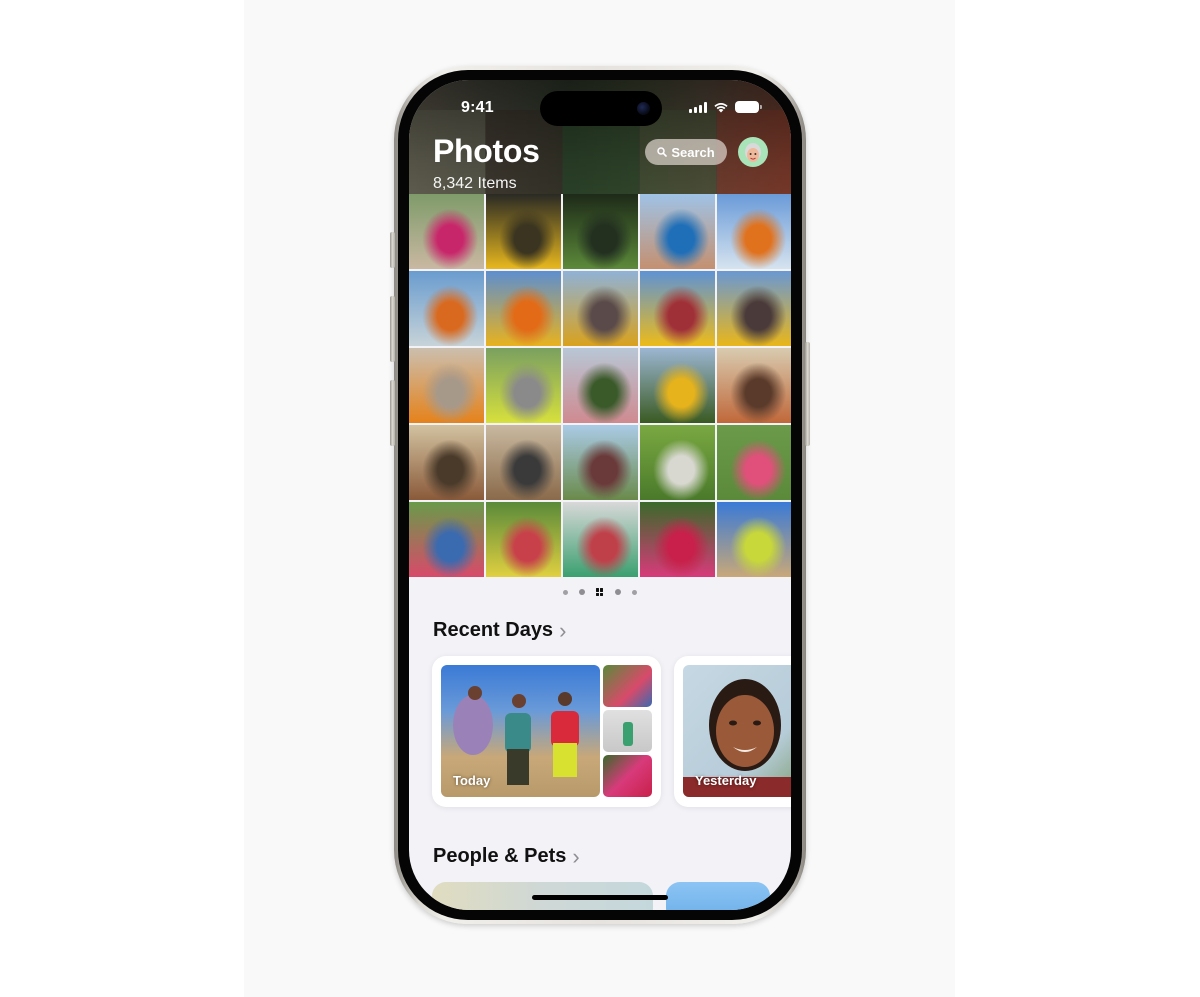  Describe the element at coordinates (392, 250) in the screenshot. I see `action-button` at that location.